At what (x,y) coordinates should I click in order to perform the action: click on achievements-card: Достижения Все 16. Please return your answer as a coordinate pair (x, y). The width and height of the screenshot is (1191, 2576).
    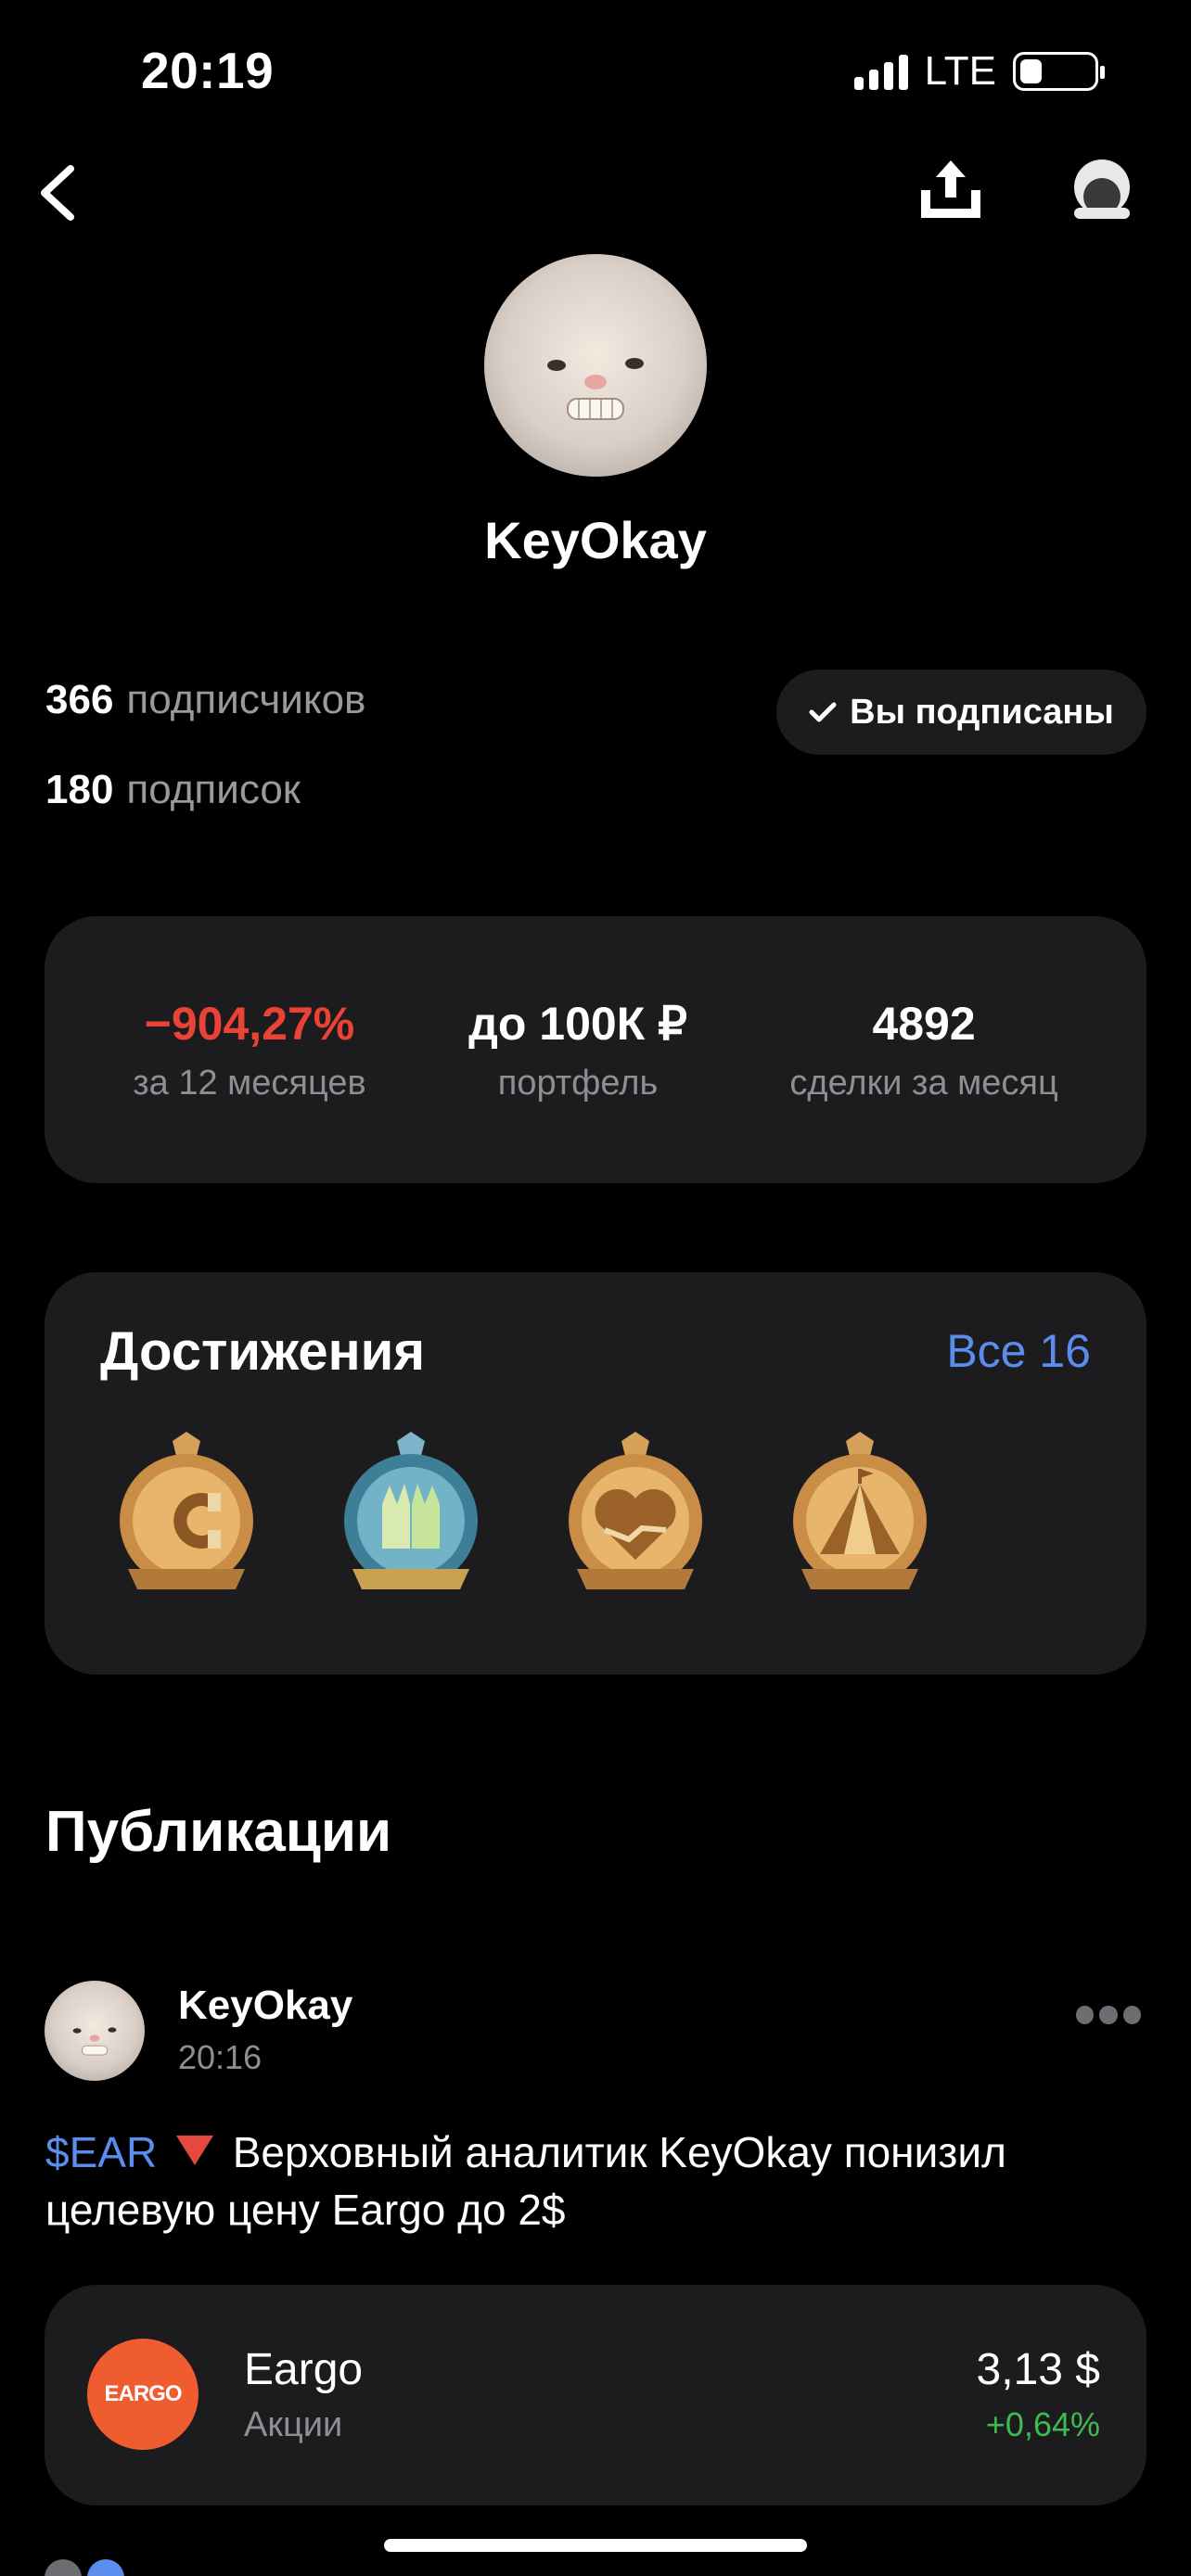
    Looking at the image, I should click on (595, 1473).